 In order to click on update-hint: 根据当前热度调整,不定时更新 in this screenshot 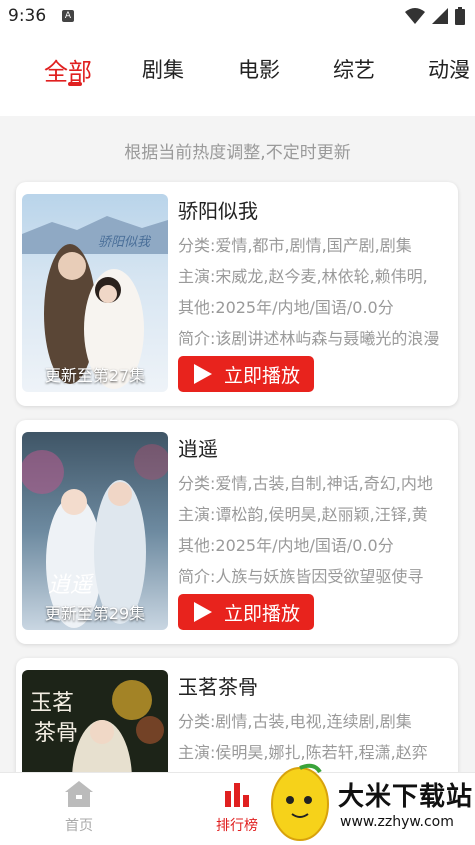, I will do `click(237, 153)`.